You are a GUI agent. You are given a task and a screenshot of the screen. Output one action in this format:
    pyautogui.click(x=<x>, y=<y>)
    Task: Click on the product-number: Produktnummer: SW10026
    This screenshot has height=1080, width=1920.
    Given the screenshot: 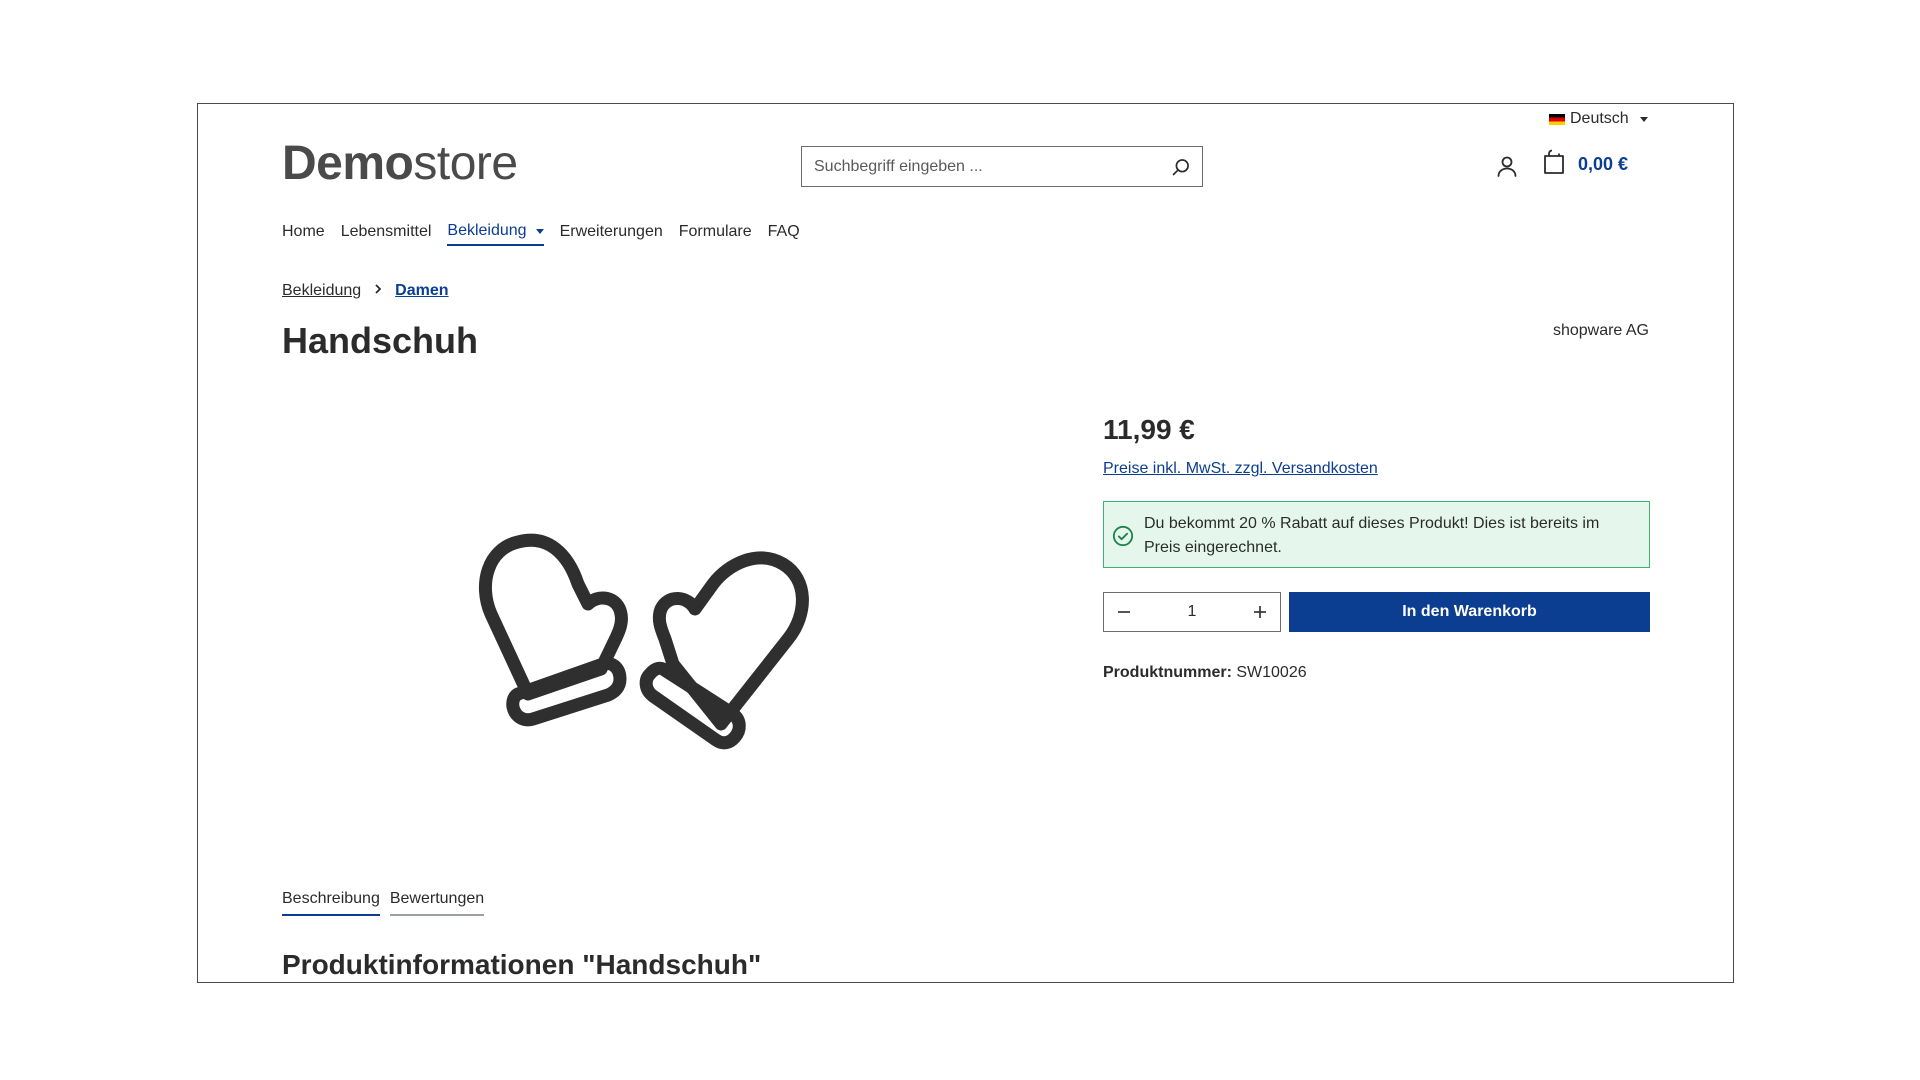 What is the action you would take?
    pyautogui.click(x=1205, y=673)
    